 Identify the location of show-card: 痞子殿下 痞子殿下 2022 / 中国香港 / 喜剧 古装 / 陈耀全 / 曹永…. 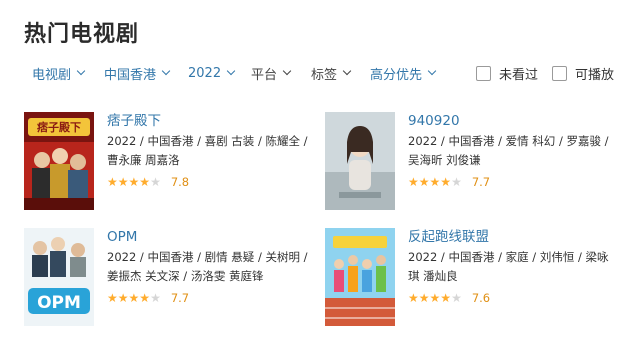
(169, 162).